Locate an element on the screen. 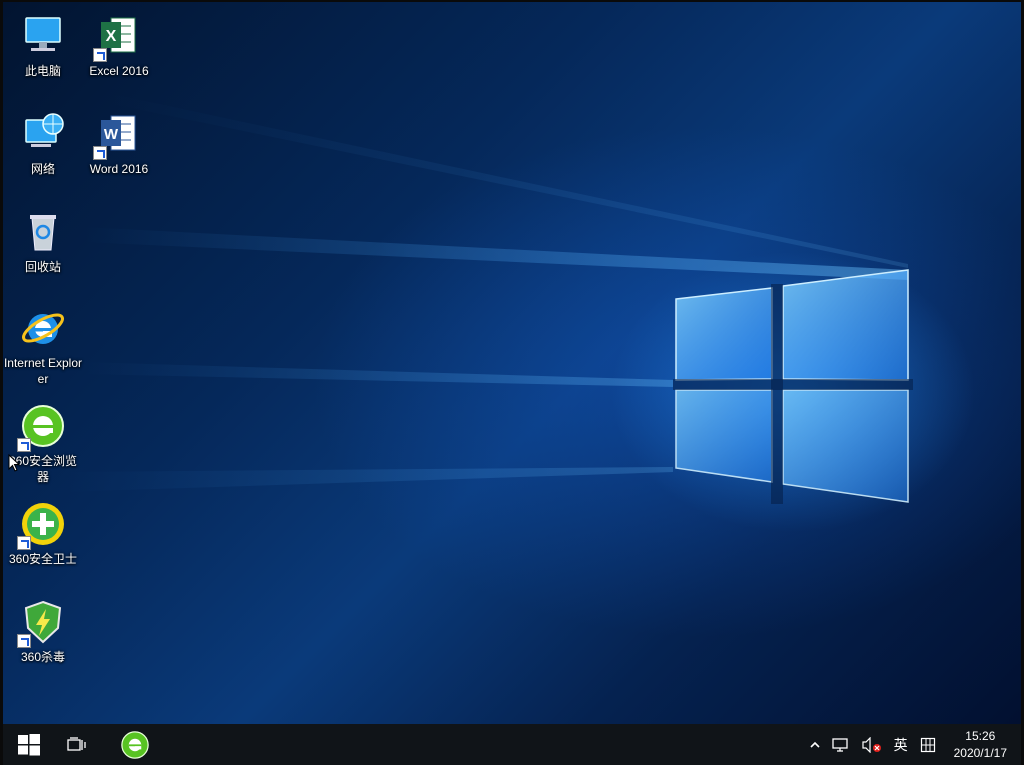  volume-button is located at coordinates (872, 744).